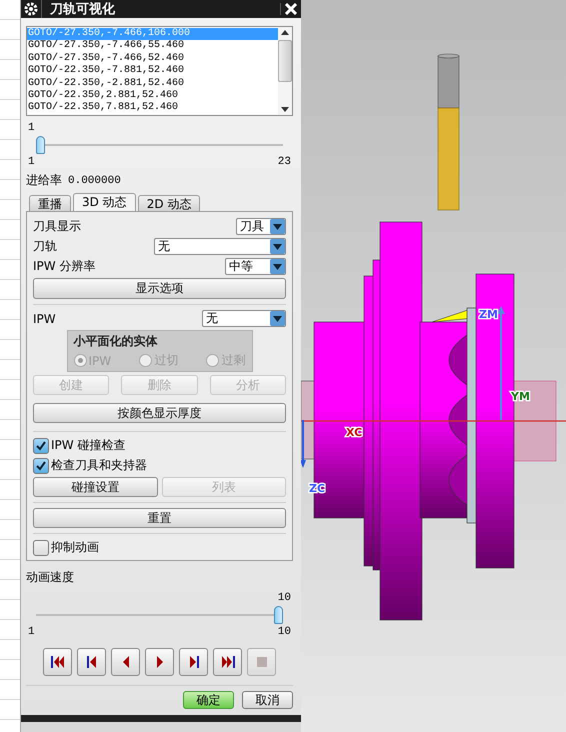  What do you see at coordinates (169, 203) in the screenshot?
I see `tab: 2D 动态` at bounding box center [169, 203].